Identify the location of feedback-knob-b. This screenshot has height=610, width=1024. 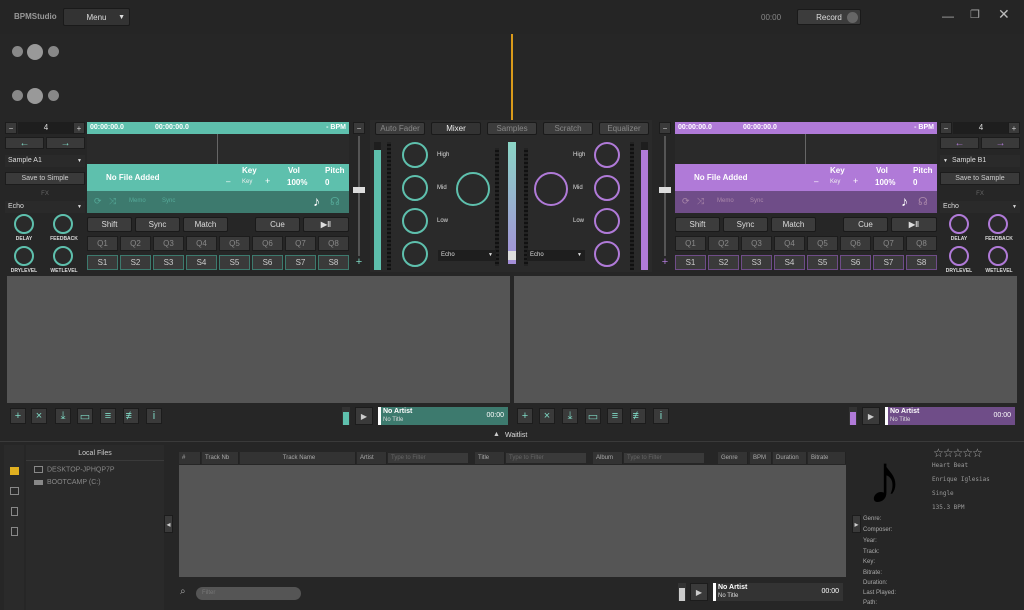
(998, 224).